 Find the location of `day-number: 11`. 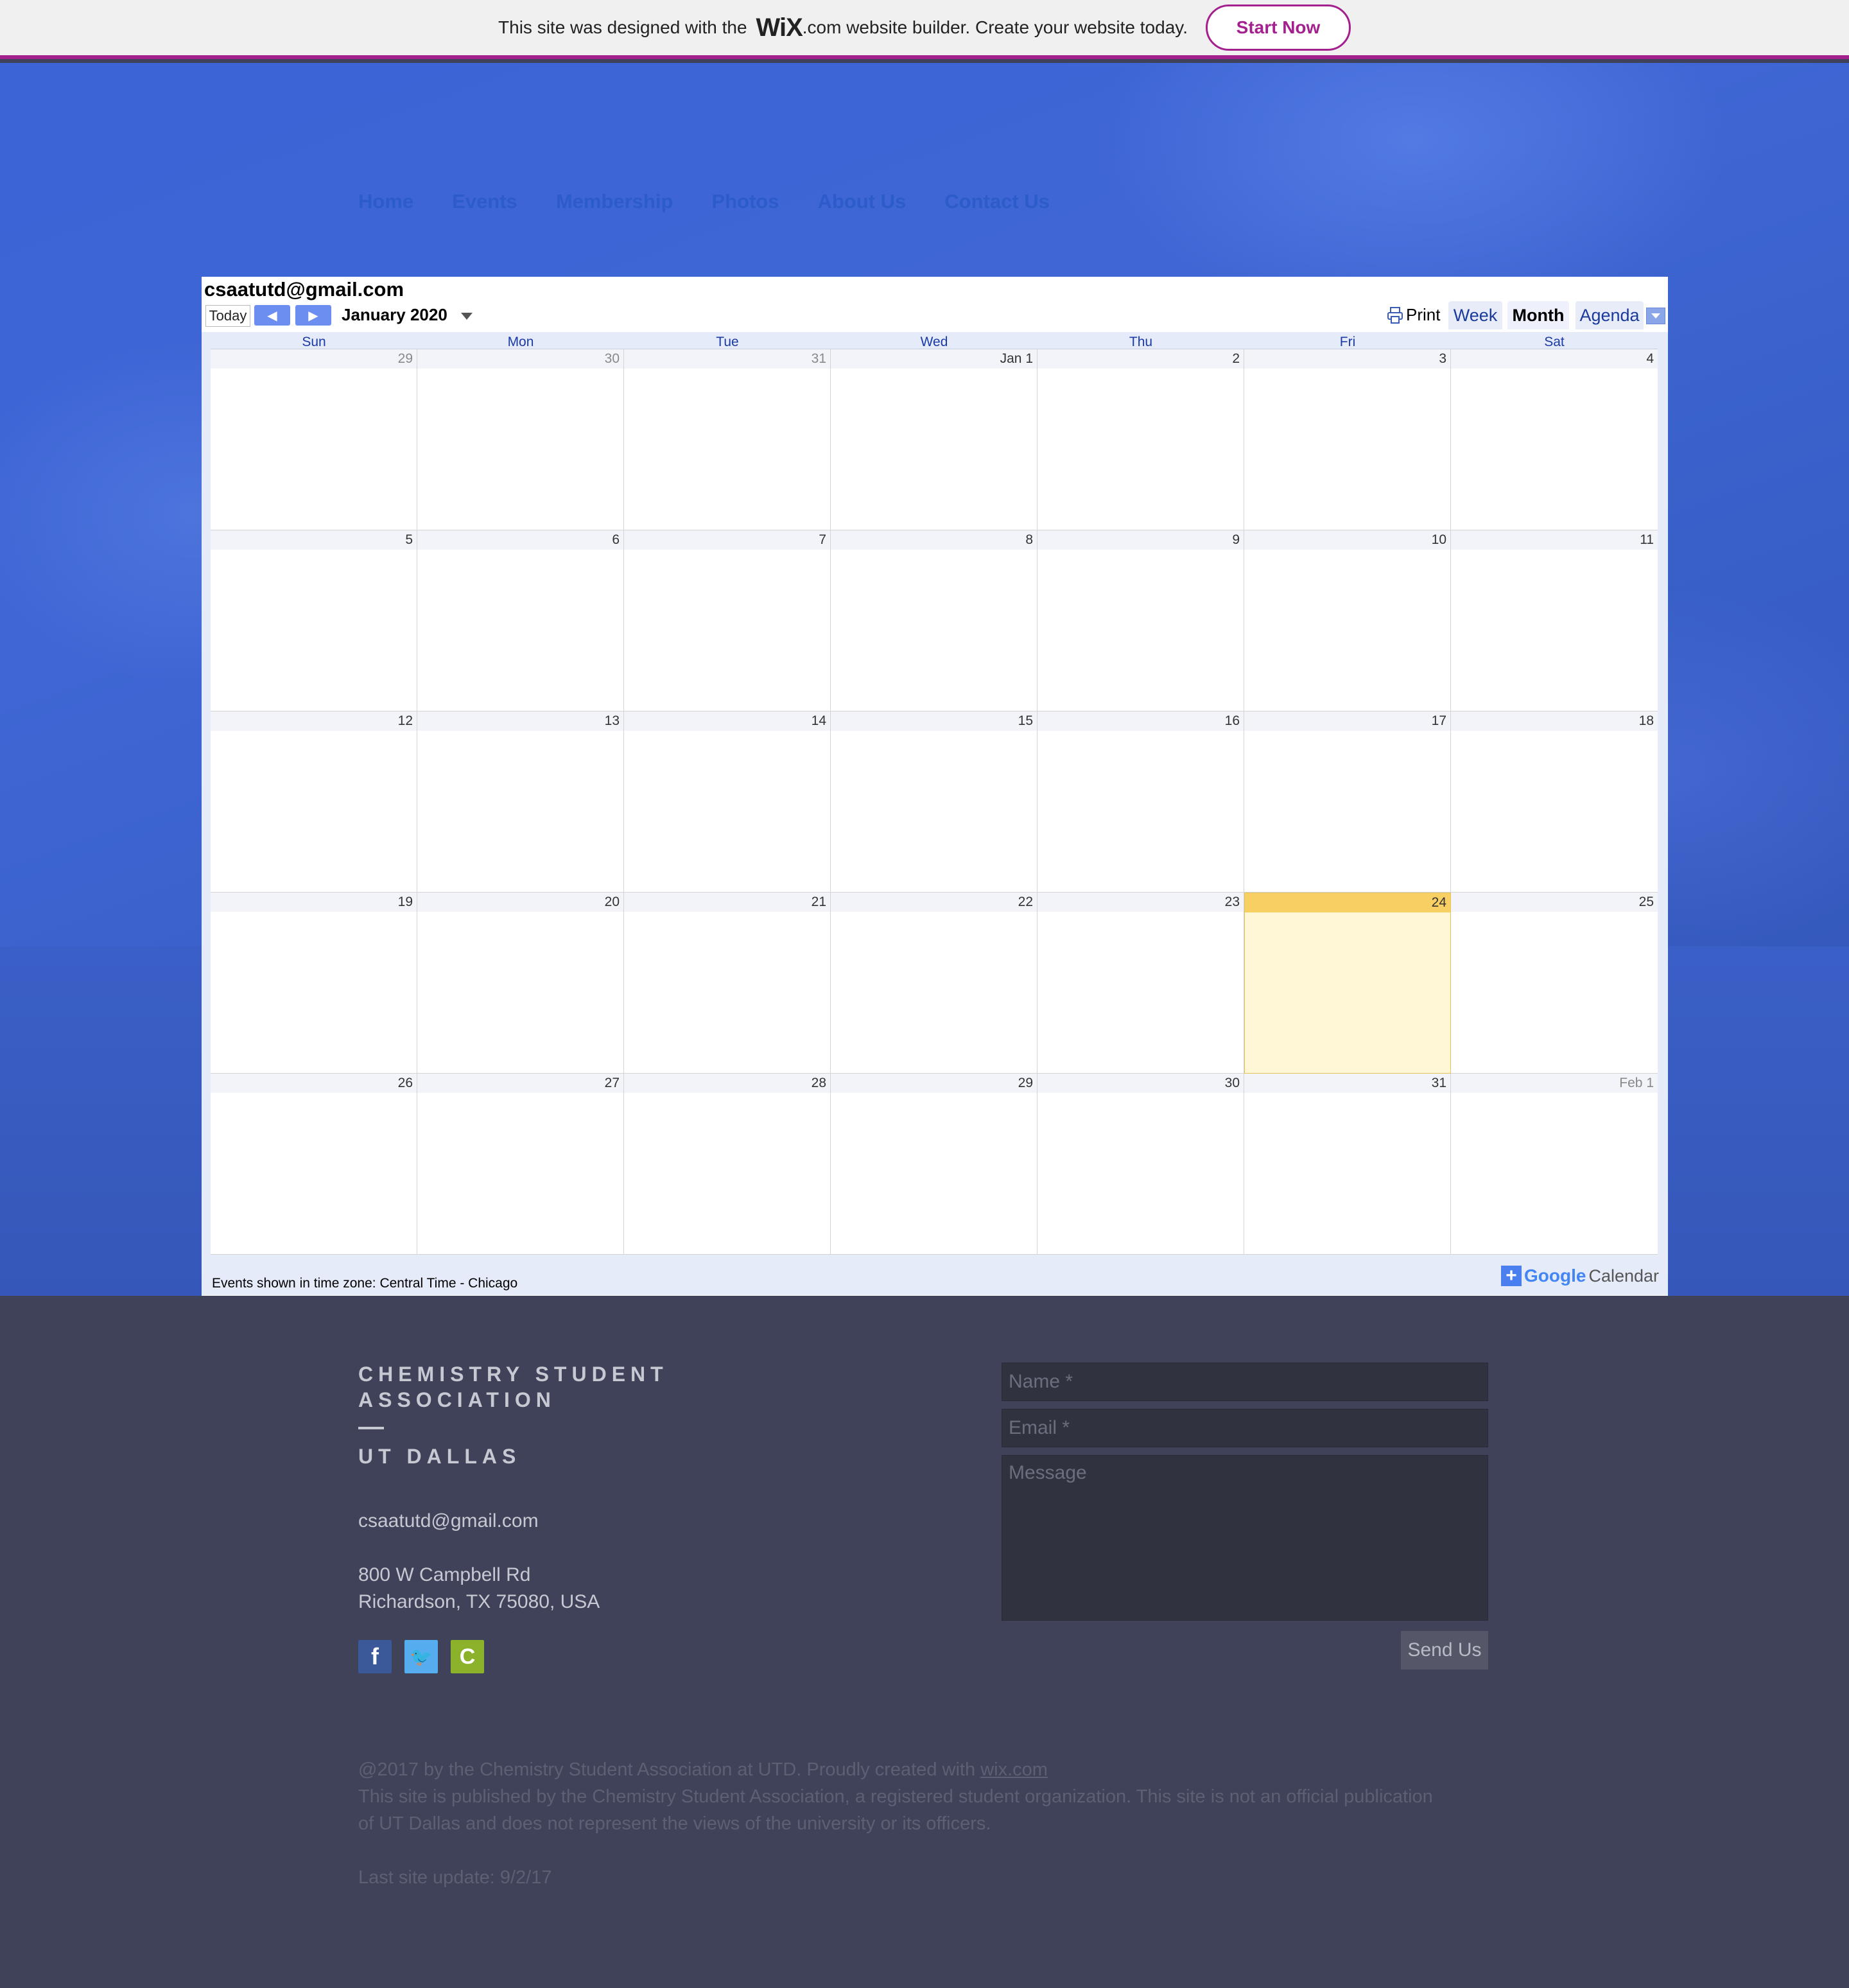

day-number: 11 is located at coordinates (1555, 540).